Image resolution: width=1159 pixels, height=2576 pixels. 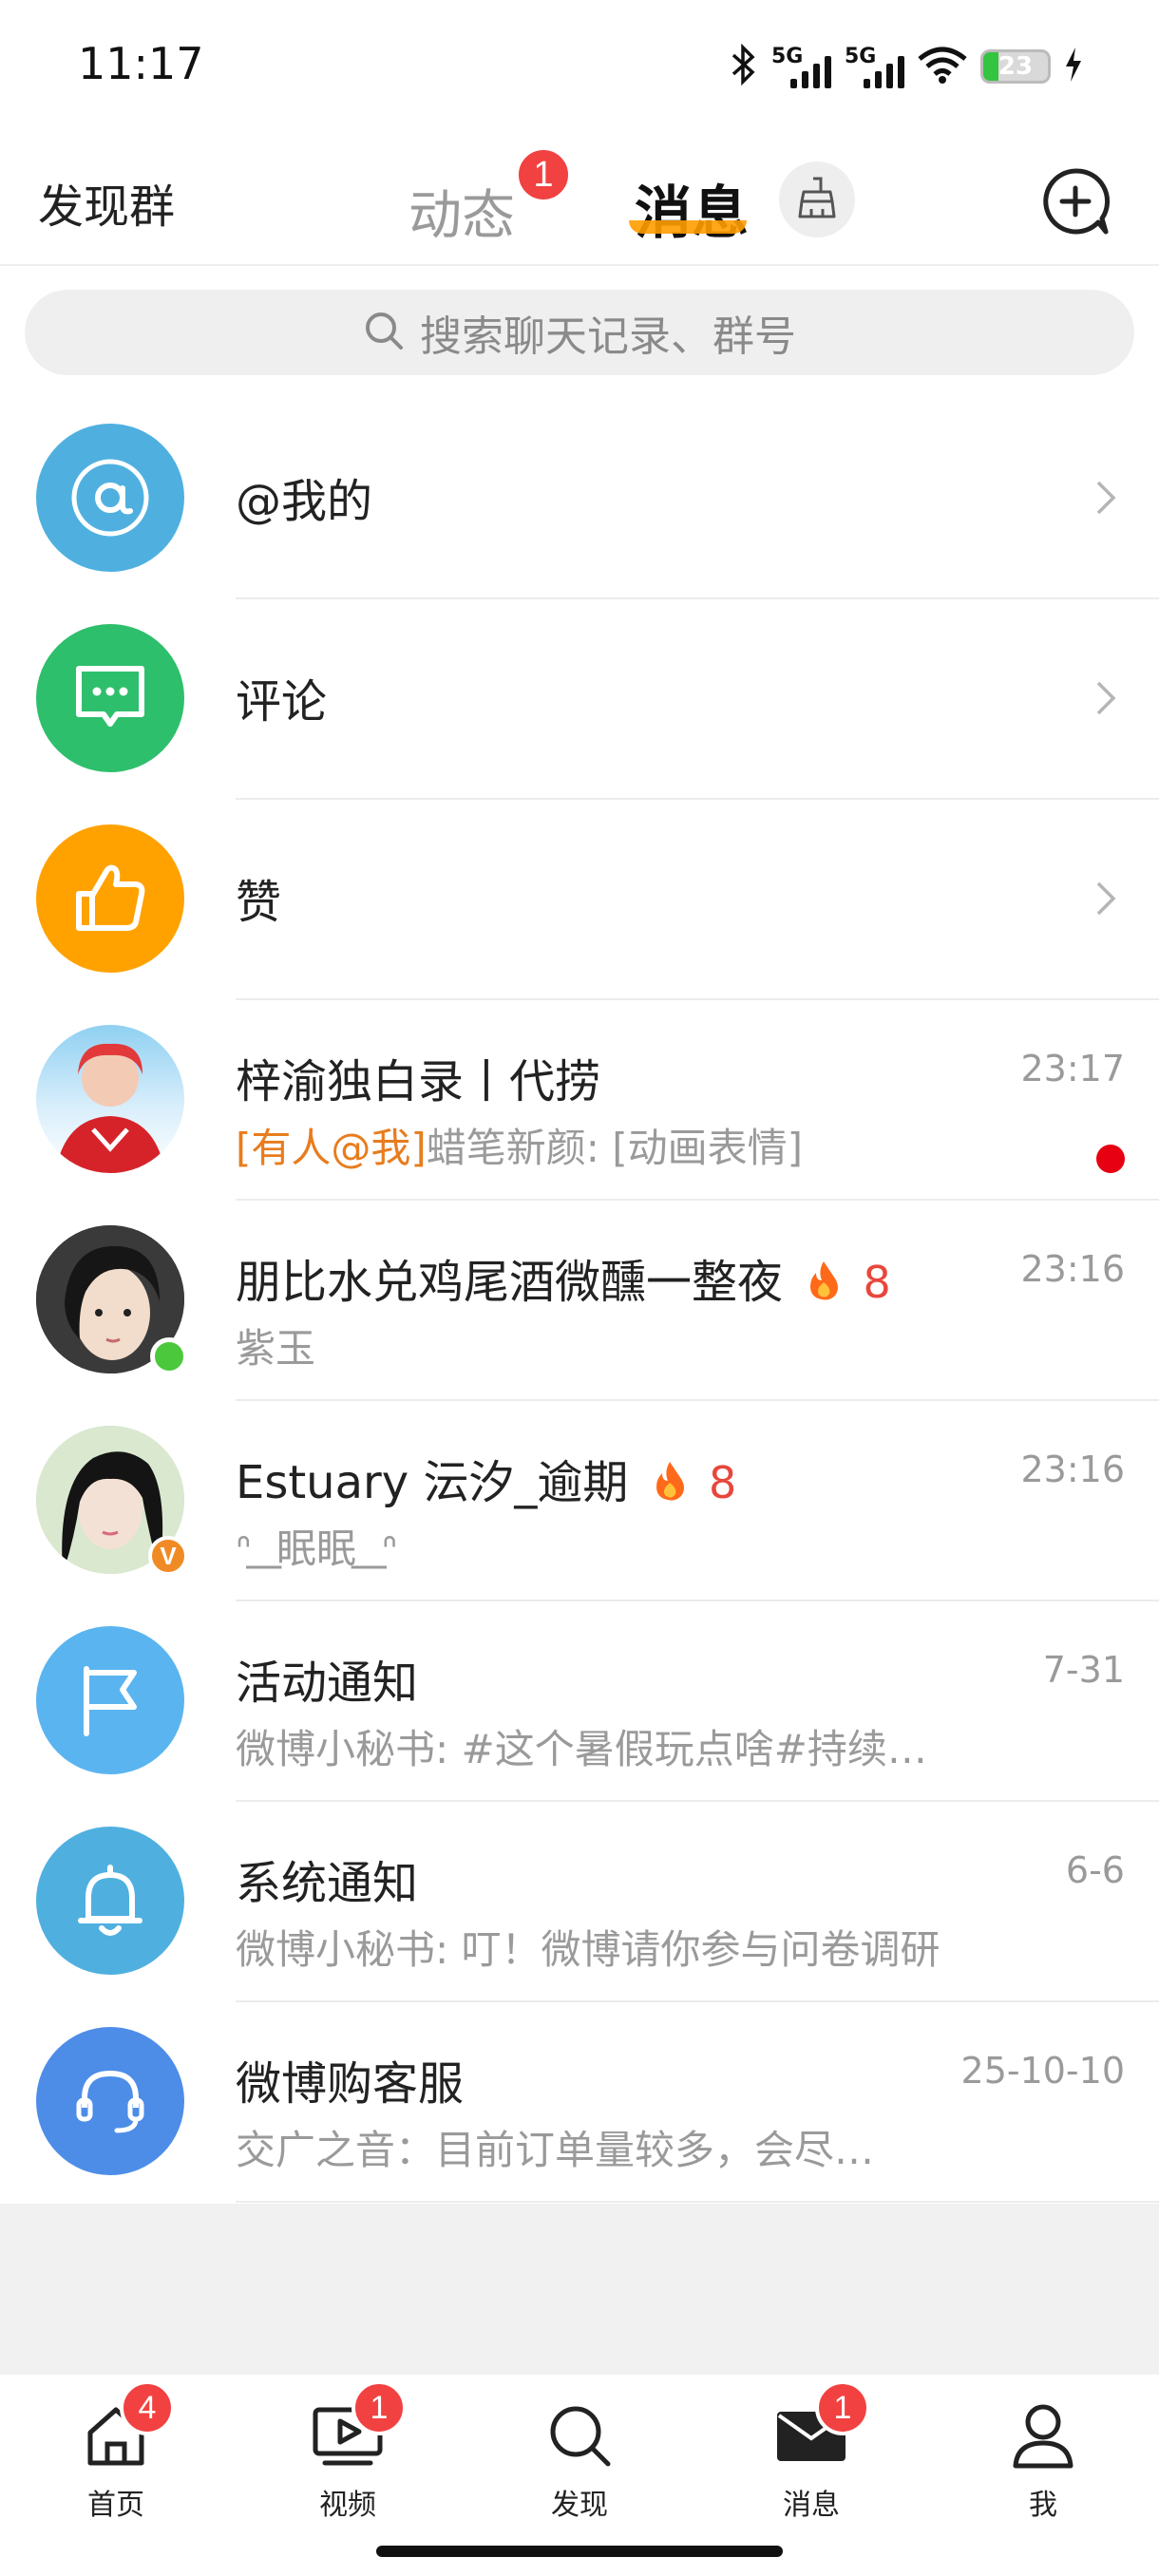 I want to click on flag-icon, so click(x=110, y=1700).